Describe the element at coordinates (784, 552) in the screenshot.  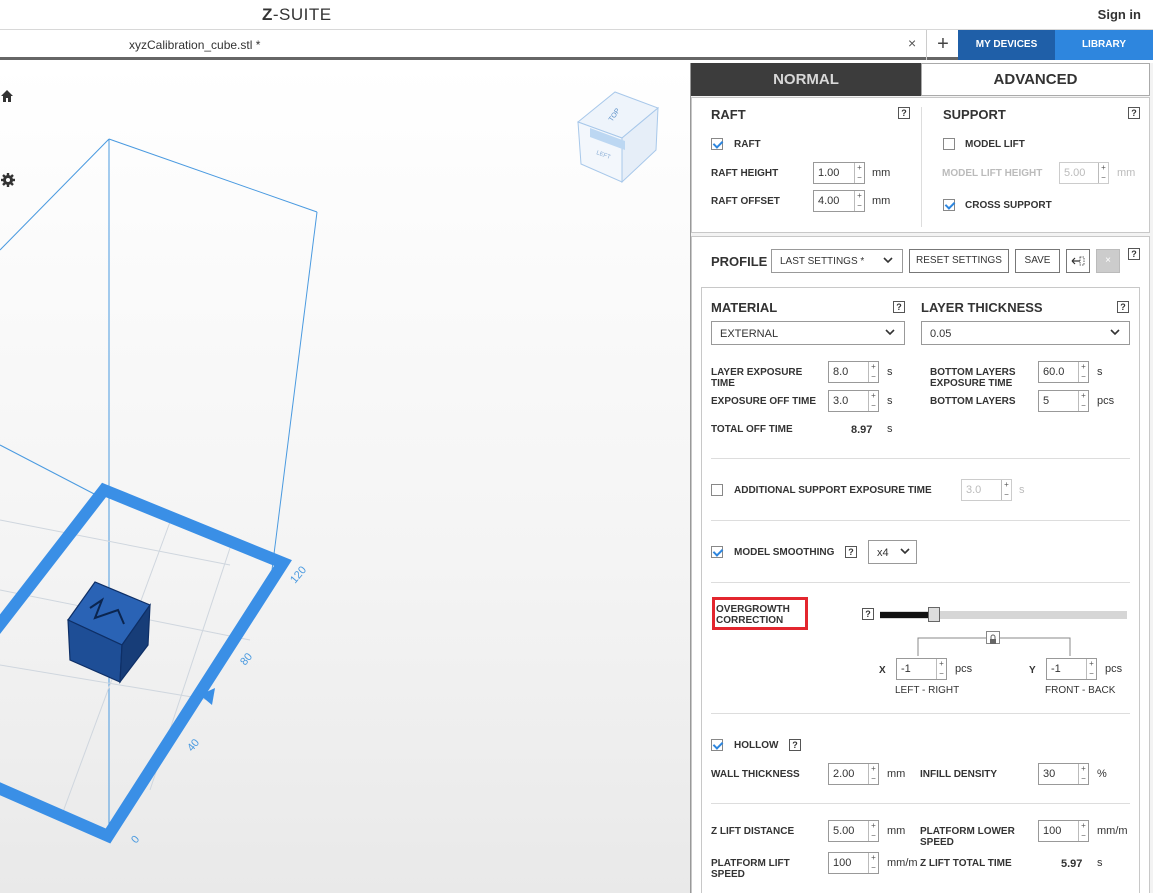
I see `model-smoothing-label: MODEL SMOOTHING` at that location.